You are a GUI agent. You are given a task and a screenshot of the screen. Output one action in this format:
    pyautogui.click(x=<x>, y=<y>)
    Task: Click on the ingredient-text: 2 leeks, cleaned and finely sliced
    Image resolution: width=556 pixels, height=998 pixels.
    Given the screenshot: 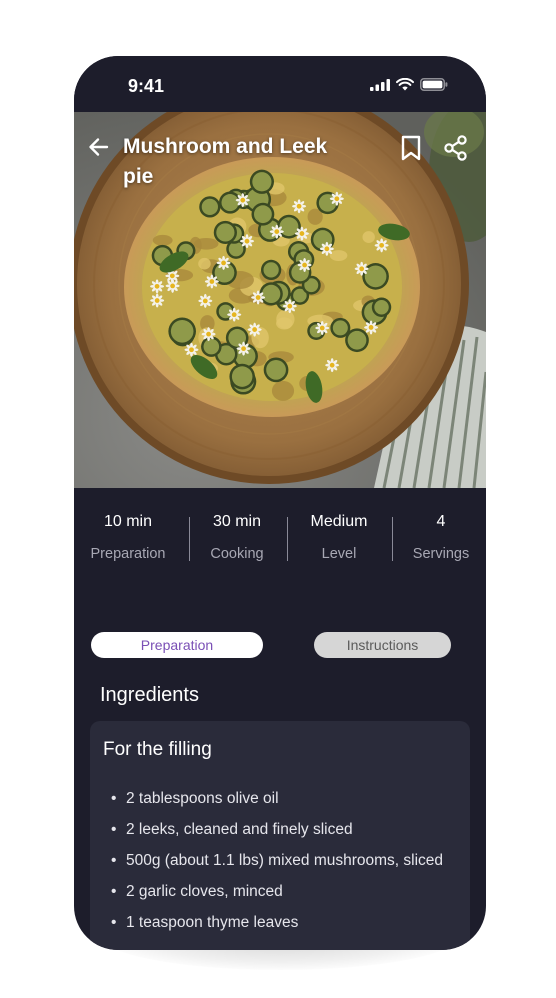 What is the action you would take?
    pyautogui.click(x=239, y=829)
    